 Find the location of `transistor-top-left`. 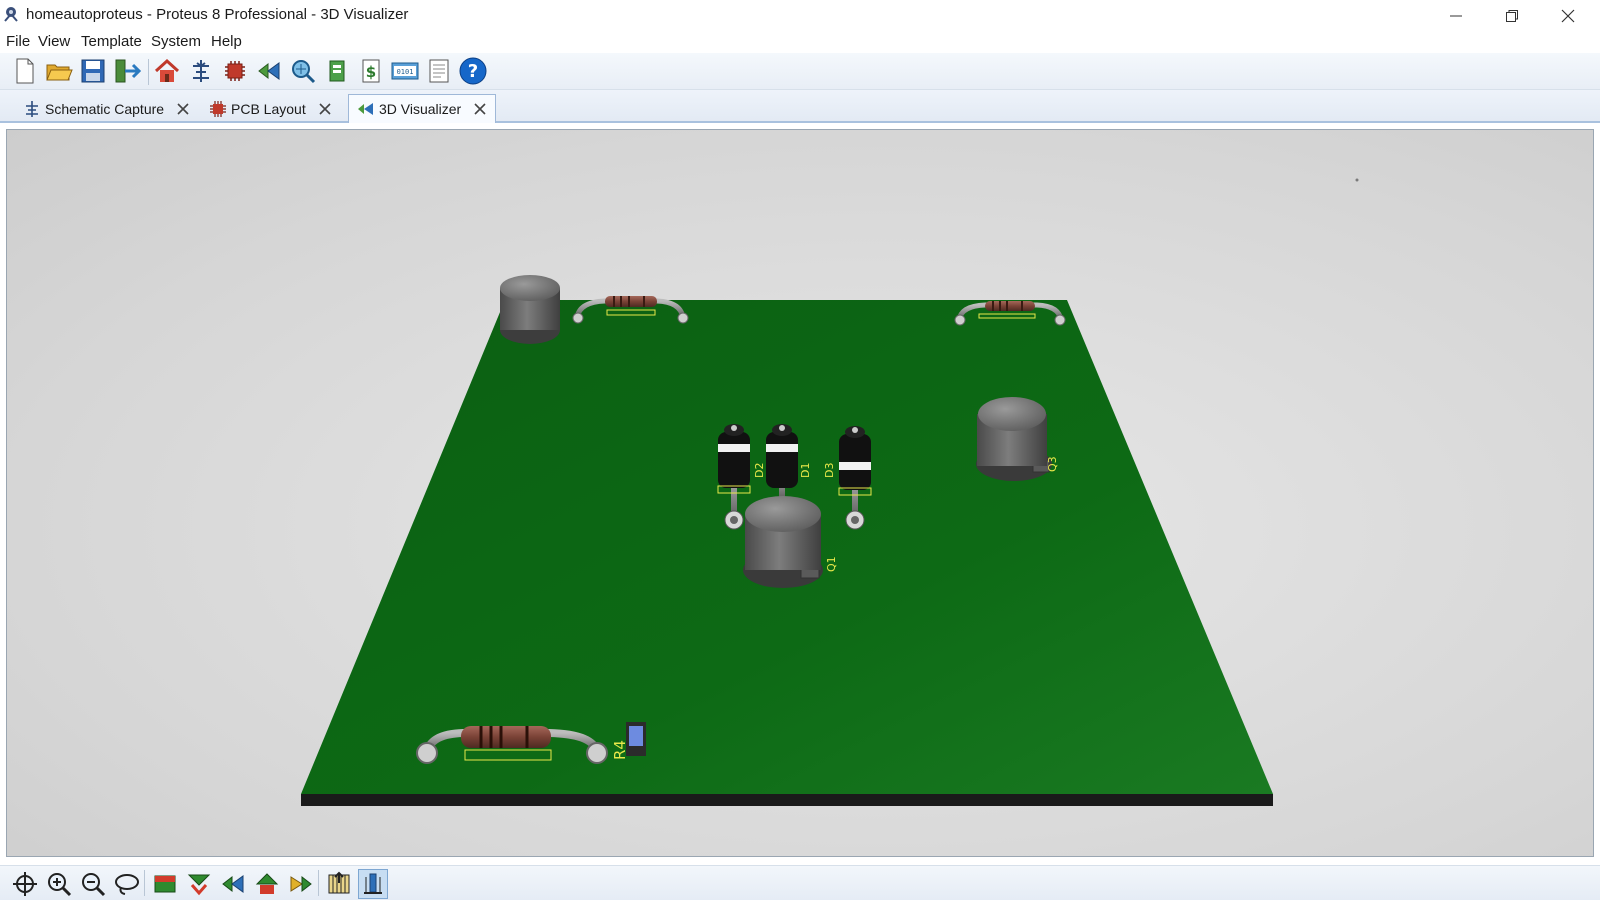

transistor-top-left is located at coordinates (530, 309).